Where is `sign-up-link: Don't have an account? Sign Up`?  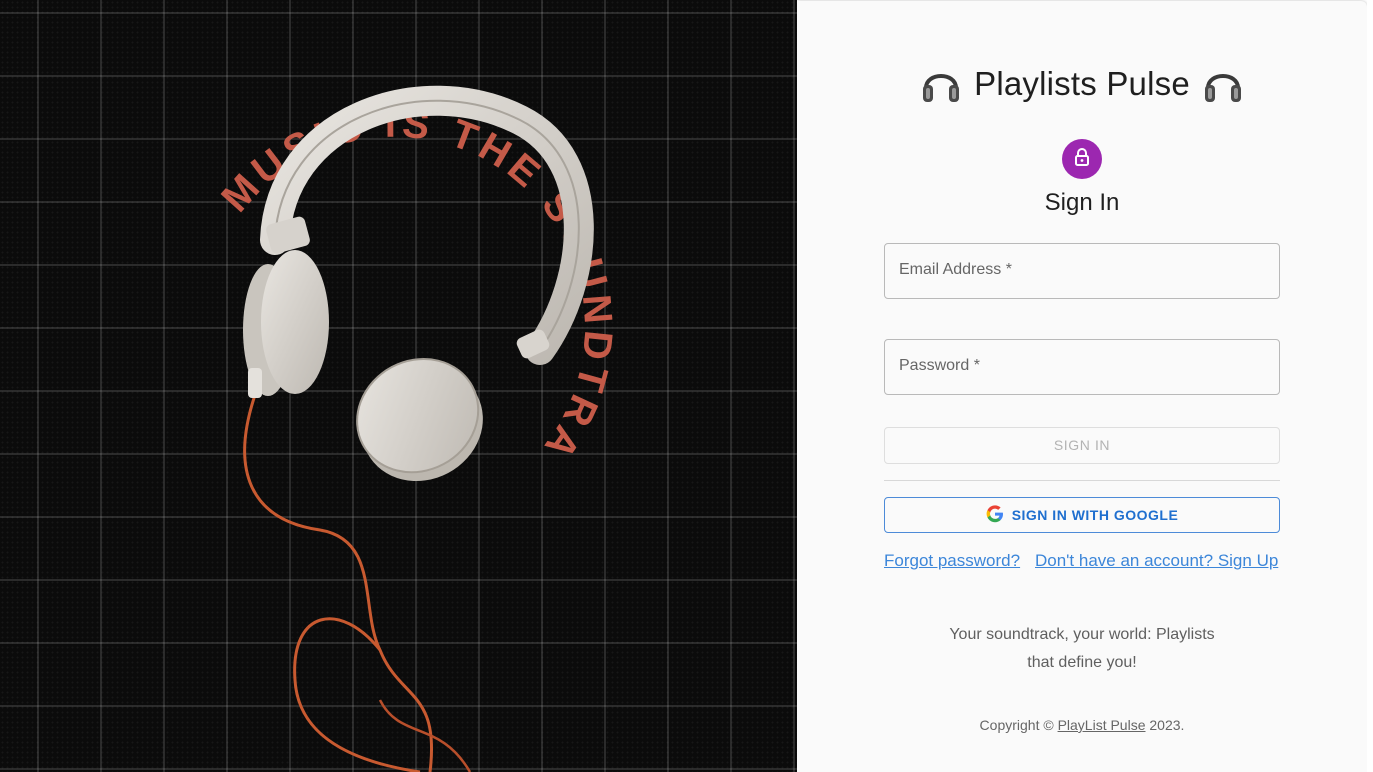
sign-up-link: Don't have an account? Sign Up is located at coordinates (1156, 561).